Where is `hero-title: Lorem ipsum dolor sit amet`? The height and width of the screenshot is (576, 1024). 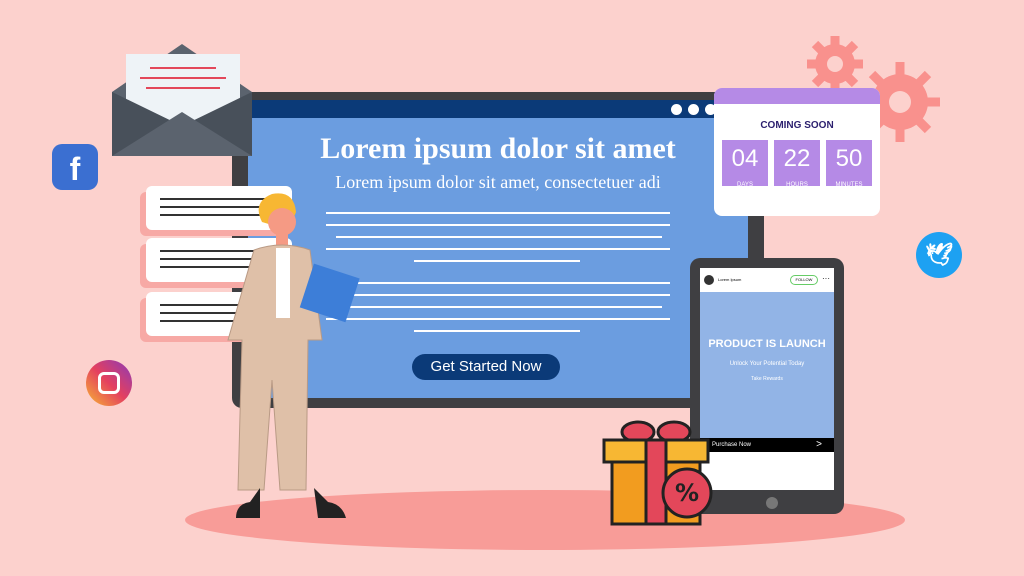 hero-title: Lorem ipsum dolor sit amet is located at coordinates (498, 148).